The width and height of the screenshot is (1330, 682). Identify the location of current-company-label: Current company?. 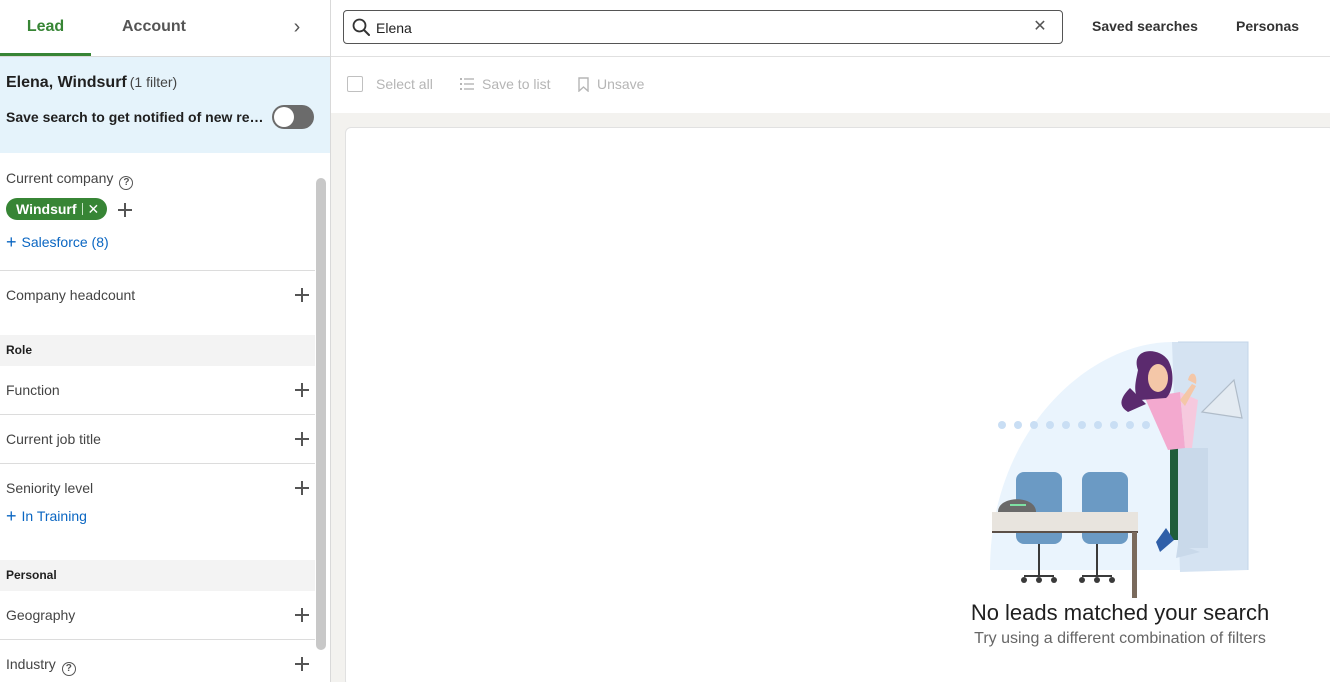
(70, 180).